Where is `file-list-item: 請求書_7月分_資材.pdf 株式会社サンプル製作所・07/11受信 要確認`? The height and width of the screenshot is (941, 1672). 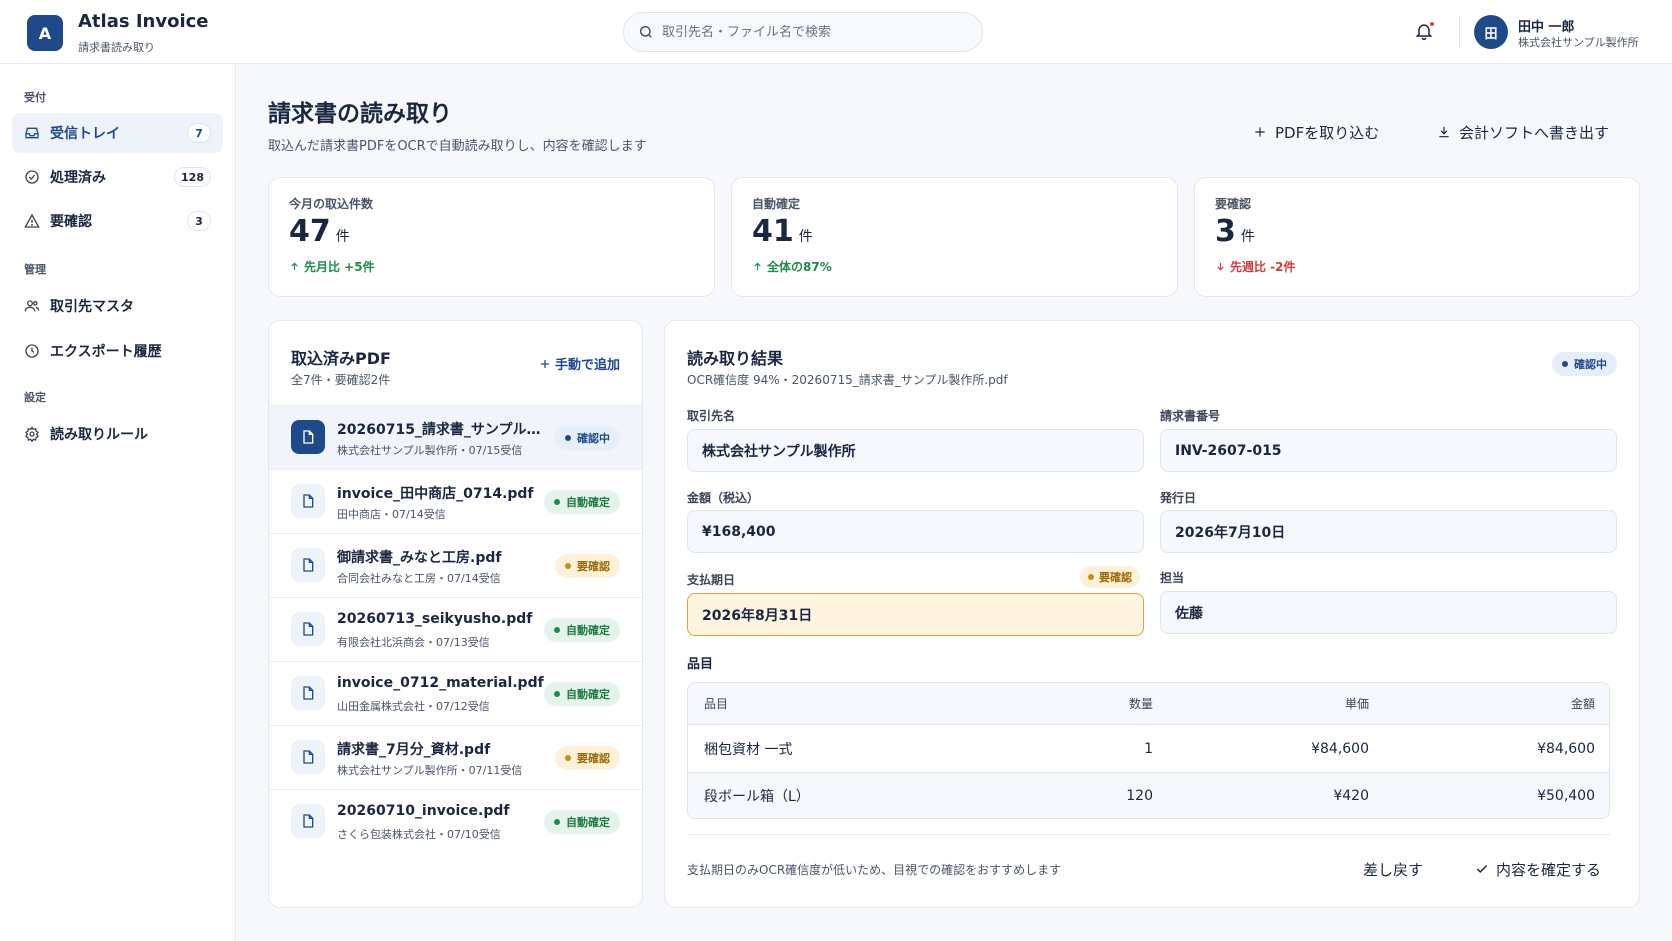
file-list-item: 請求書_7月分_資材.pdf 株式会社サンプル製作所・07/11受信 要確認 is located at coordinates (455, 757).